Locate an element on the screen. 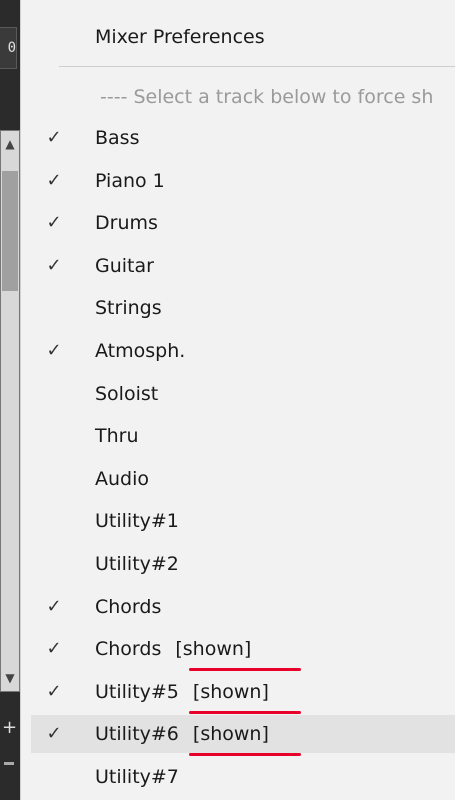 This screenshot has height=800, width=455. track-menu-item-label: Chords is located at coordinates (128, 607).